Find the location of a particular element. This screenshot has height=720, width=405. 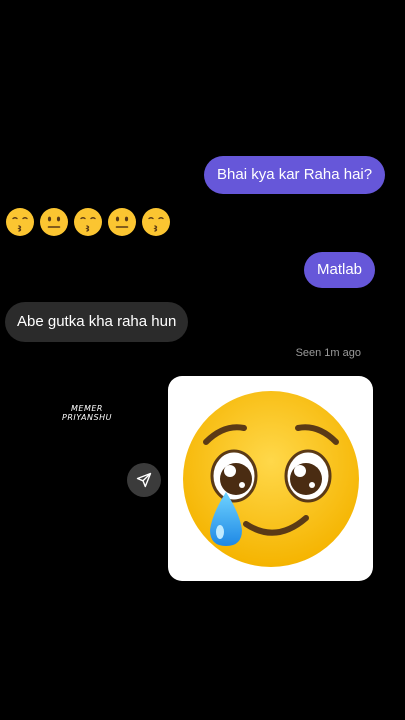

share-button is located at coordinates (144, 480).